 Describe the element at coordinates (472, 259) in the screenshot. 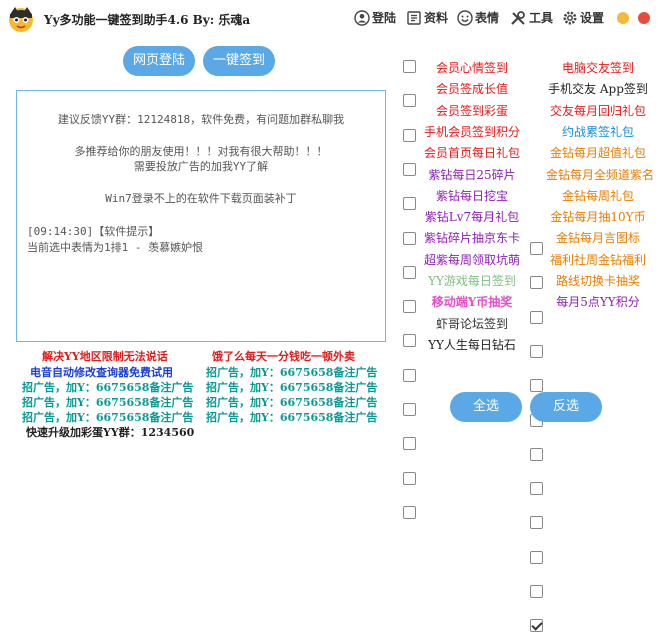

I see `task-label: 超紫每周领取坑萌` at that location.